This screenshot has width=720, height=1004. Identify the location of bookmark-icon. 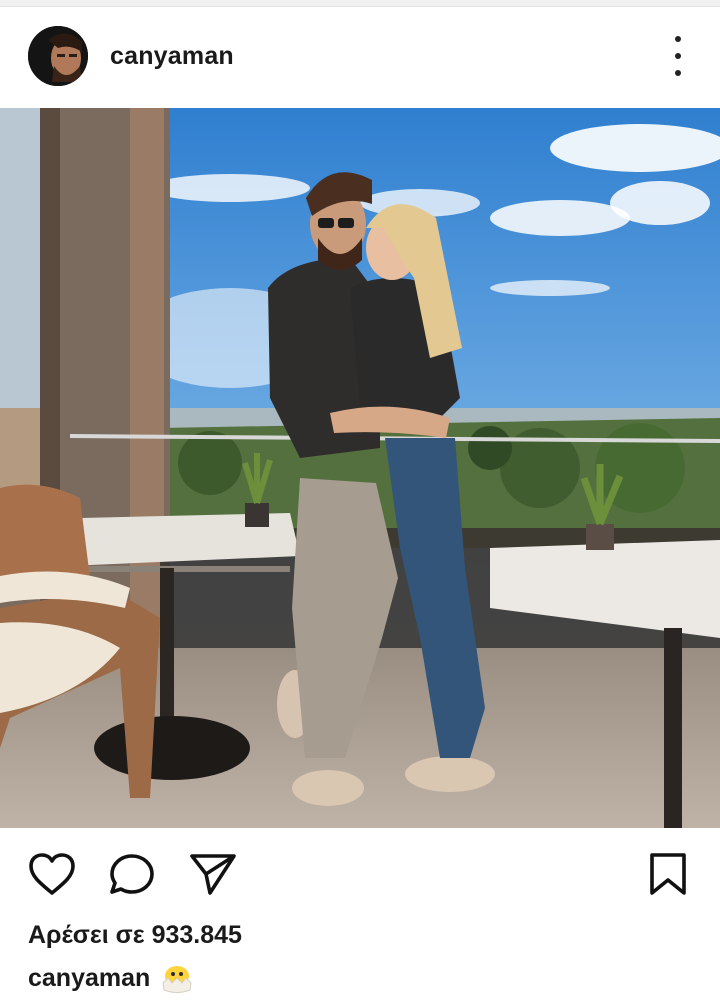
(668, 874).